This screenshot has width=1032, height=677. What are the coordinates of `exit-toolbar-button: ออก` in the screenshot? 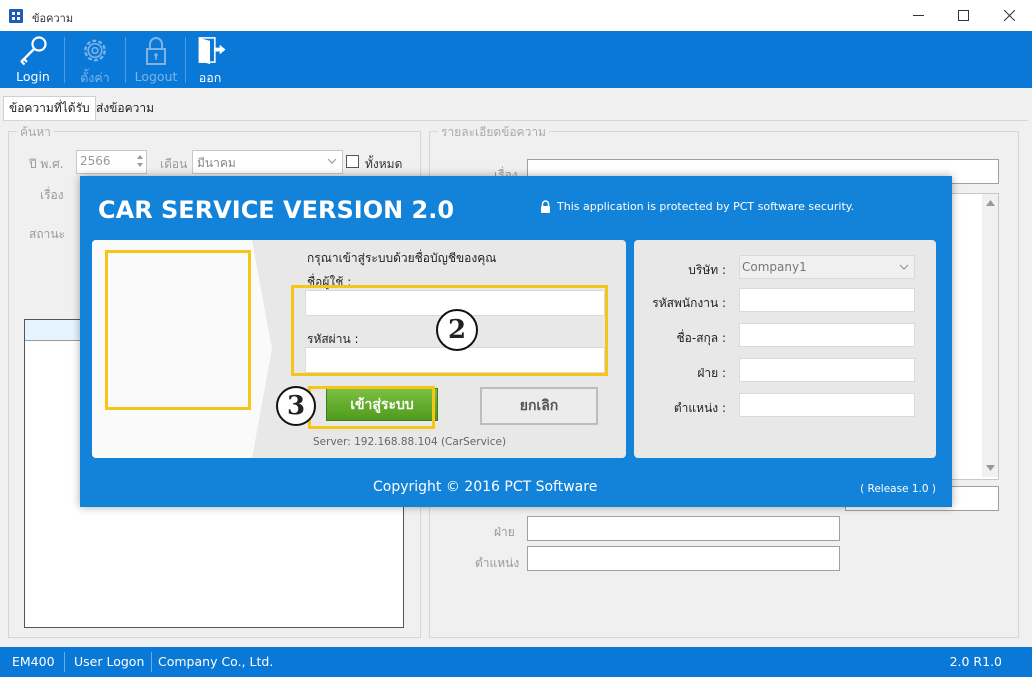 It's located at (210, 59).